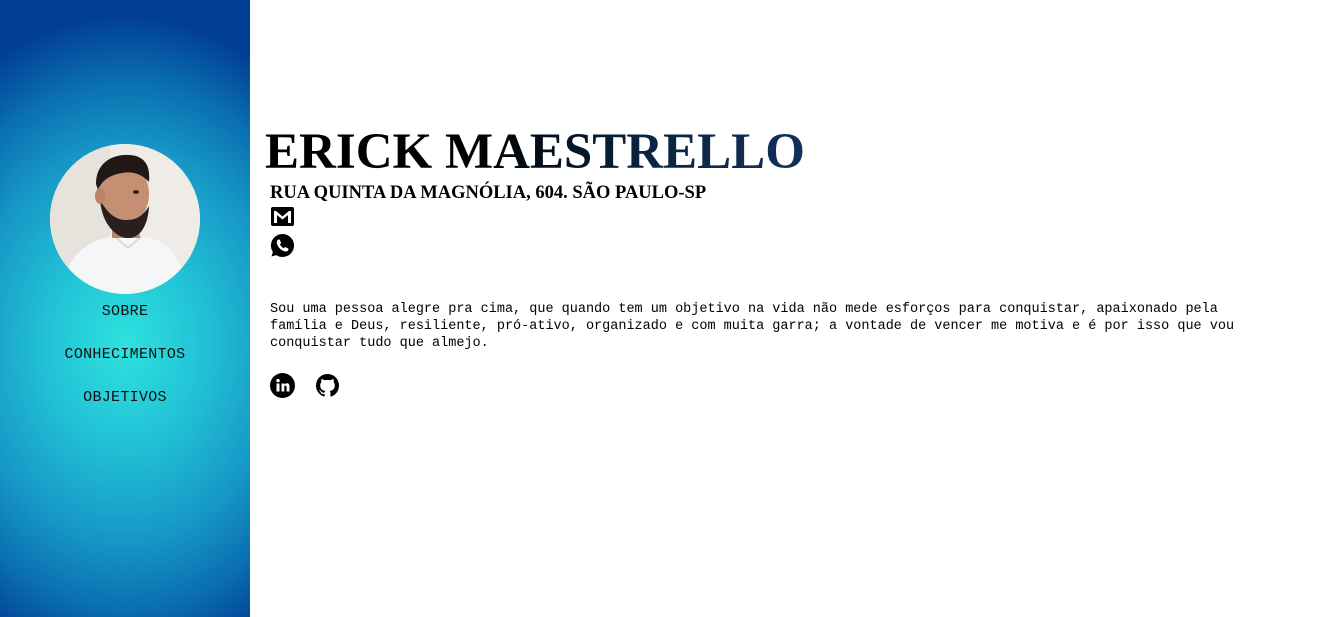 Image resolution: width=1344 pixels, height=617 pixels. I want to click on whatsapp-icon, so click(282, 245).